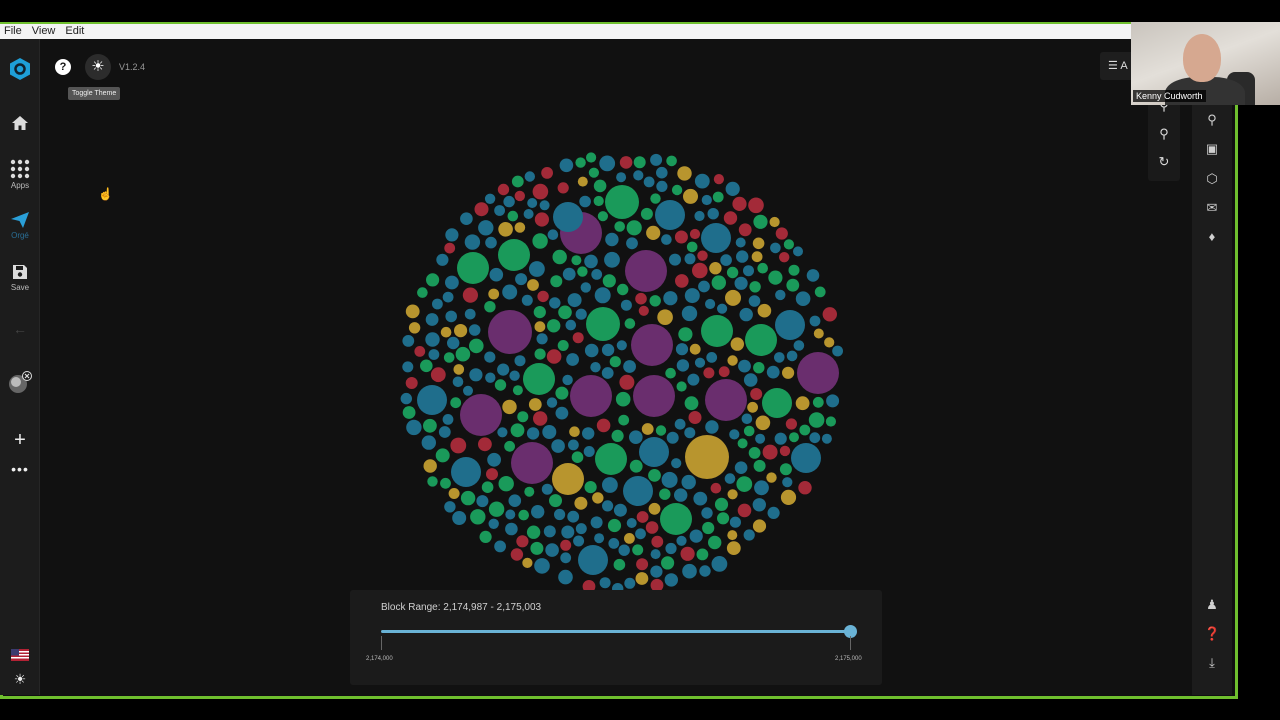 This screenshot has width=1280, height=720. I want to click on mail-button: ✉, so click(1212, 208).